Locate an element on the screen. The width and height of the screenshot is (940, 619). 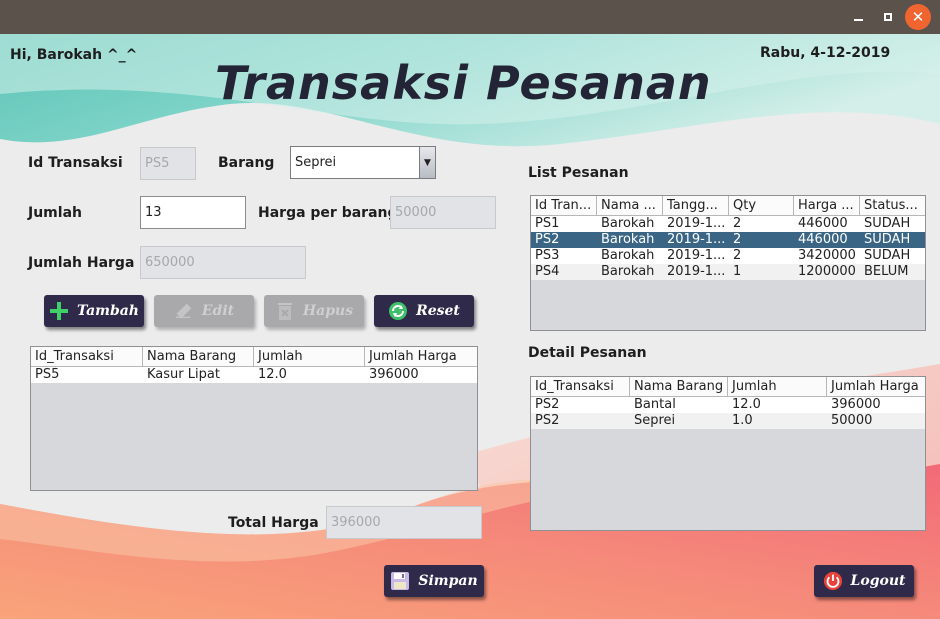
table-cell: 1 is located at coordinates (737, 271).